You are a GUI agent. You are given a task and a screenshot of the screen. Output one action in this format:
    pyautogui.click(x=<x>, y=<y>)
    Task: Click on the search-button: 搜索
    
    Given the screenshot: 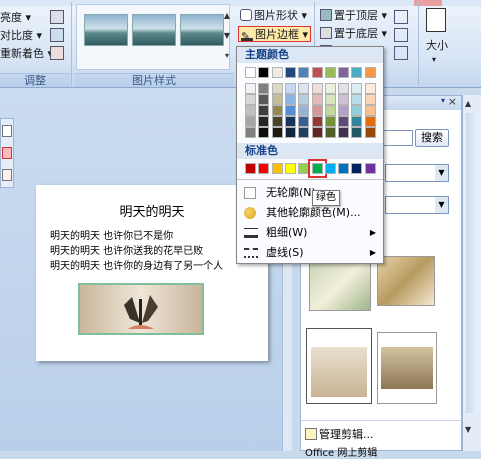 What is the action you would take?
    pyautogui.click(x=432, y=138)
    